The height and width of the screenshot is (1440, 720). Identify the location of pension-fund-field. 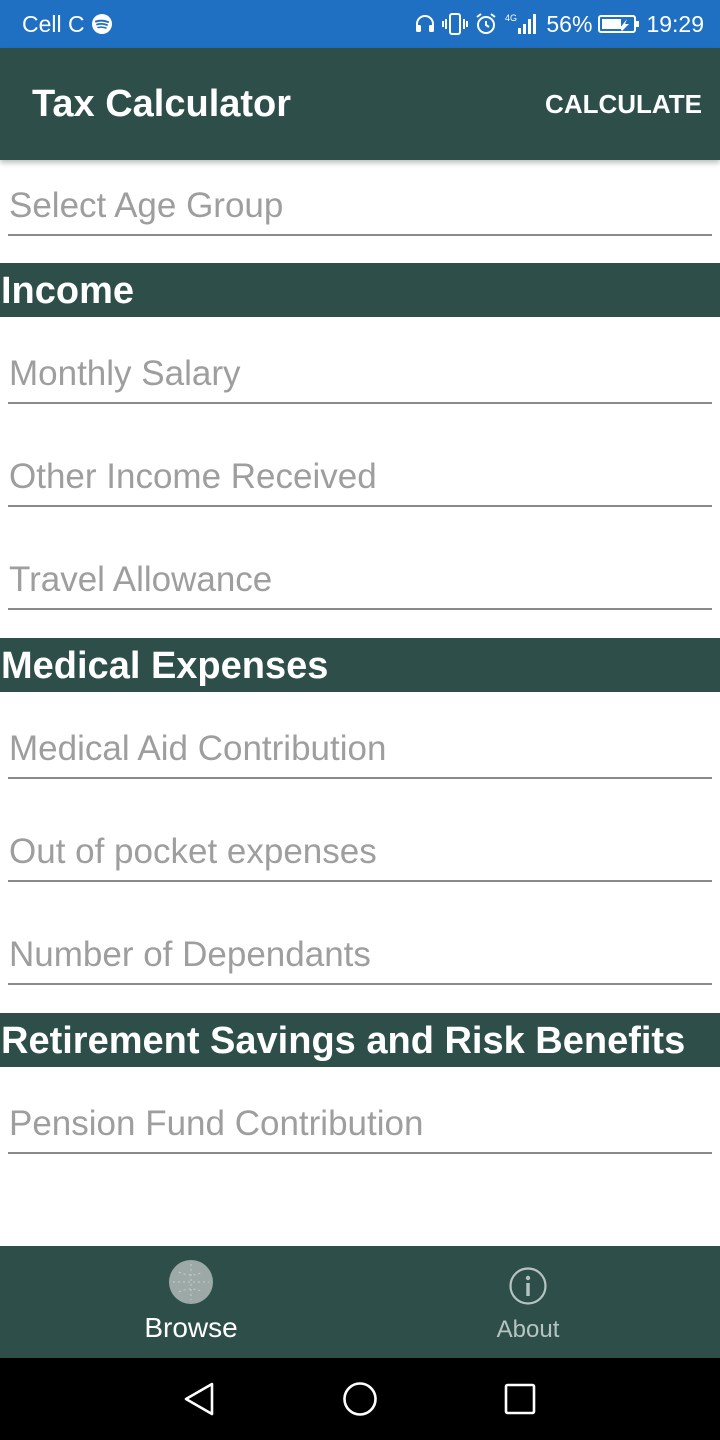
(360, 1118).